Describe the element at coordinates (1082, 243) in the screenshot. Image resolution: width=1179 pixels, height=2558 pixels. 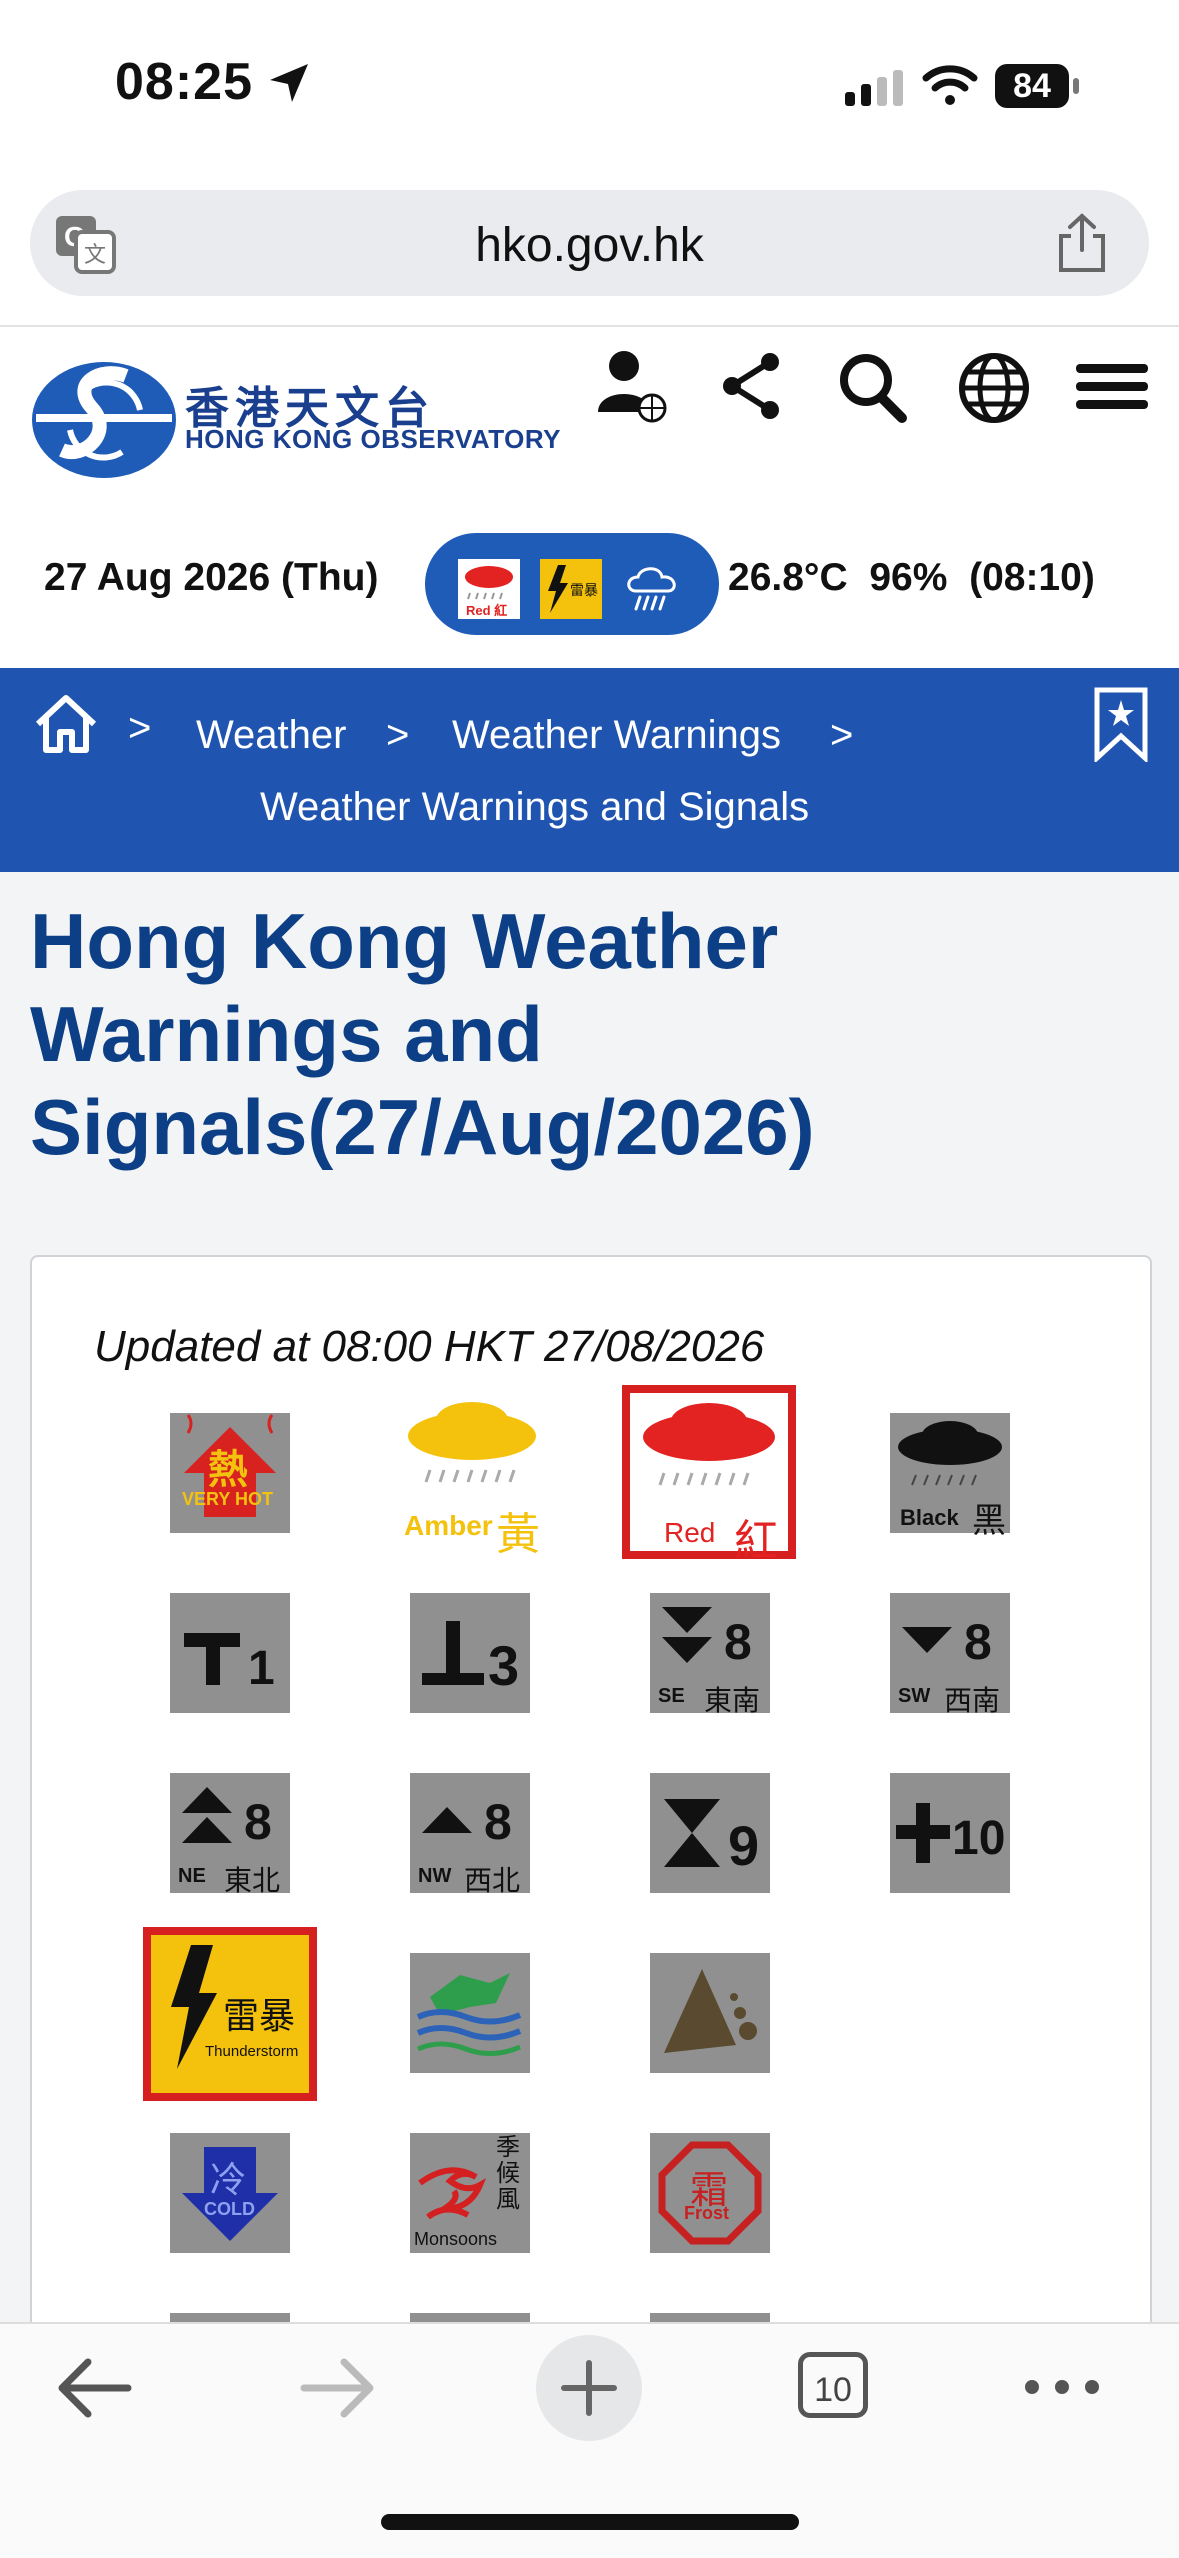
I see `share-icon` at that location.